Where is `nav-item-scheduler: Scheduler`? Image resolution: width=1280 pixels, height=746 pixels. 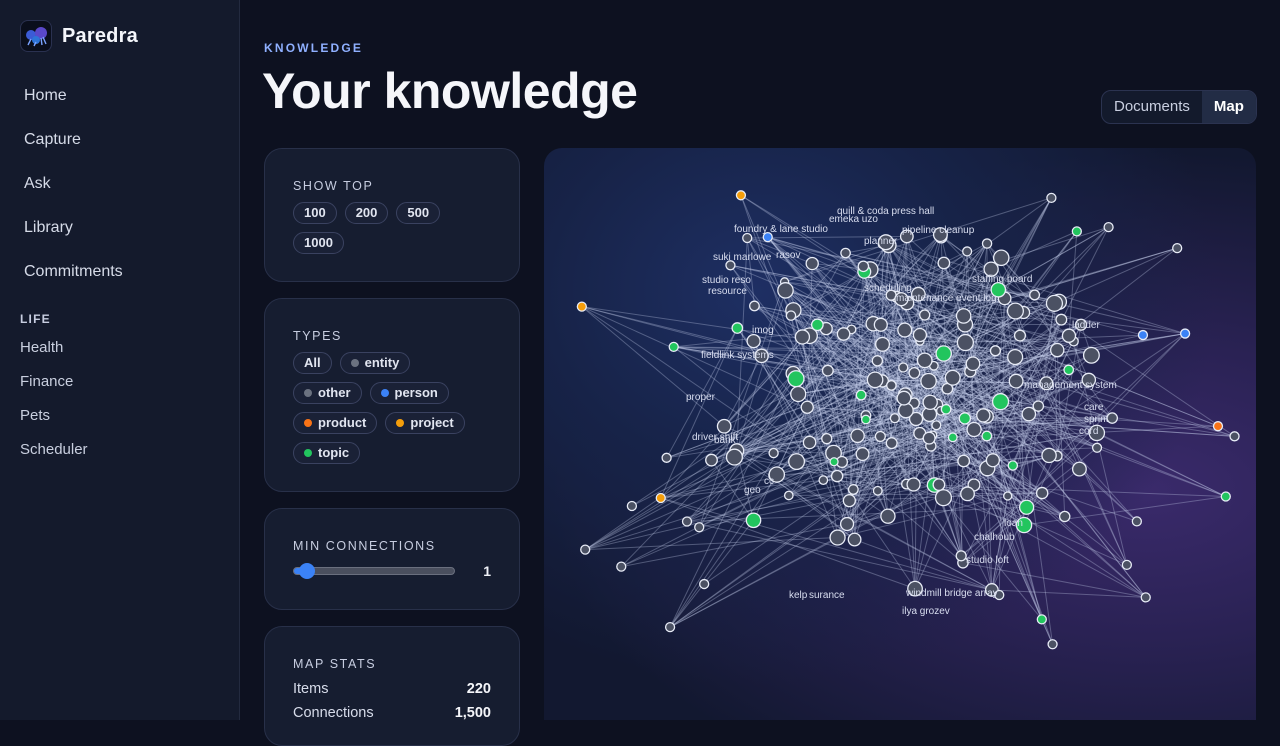
nav-item-scheduler: Scheduler is located at coordinates (54, 455).